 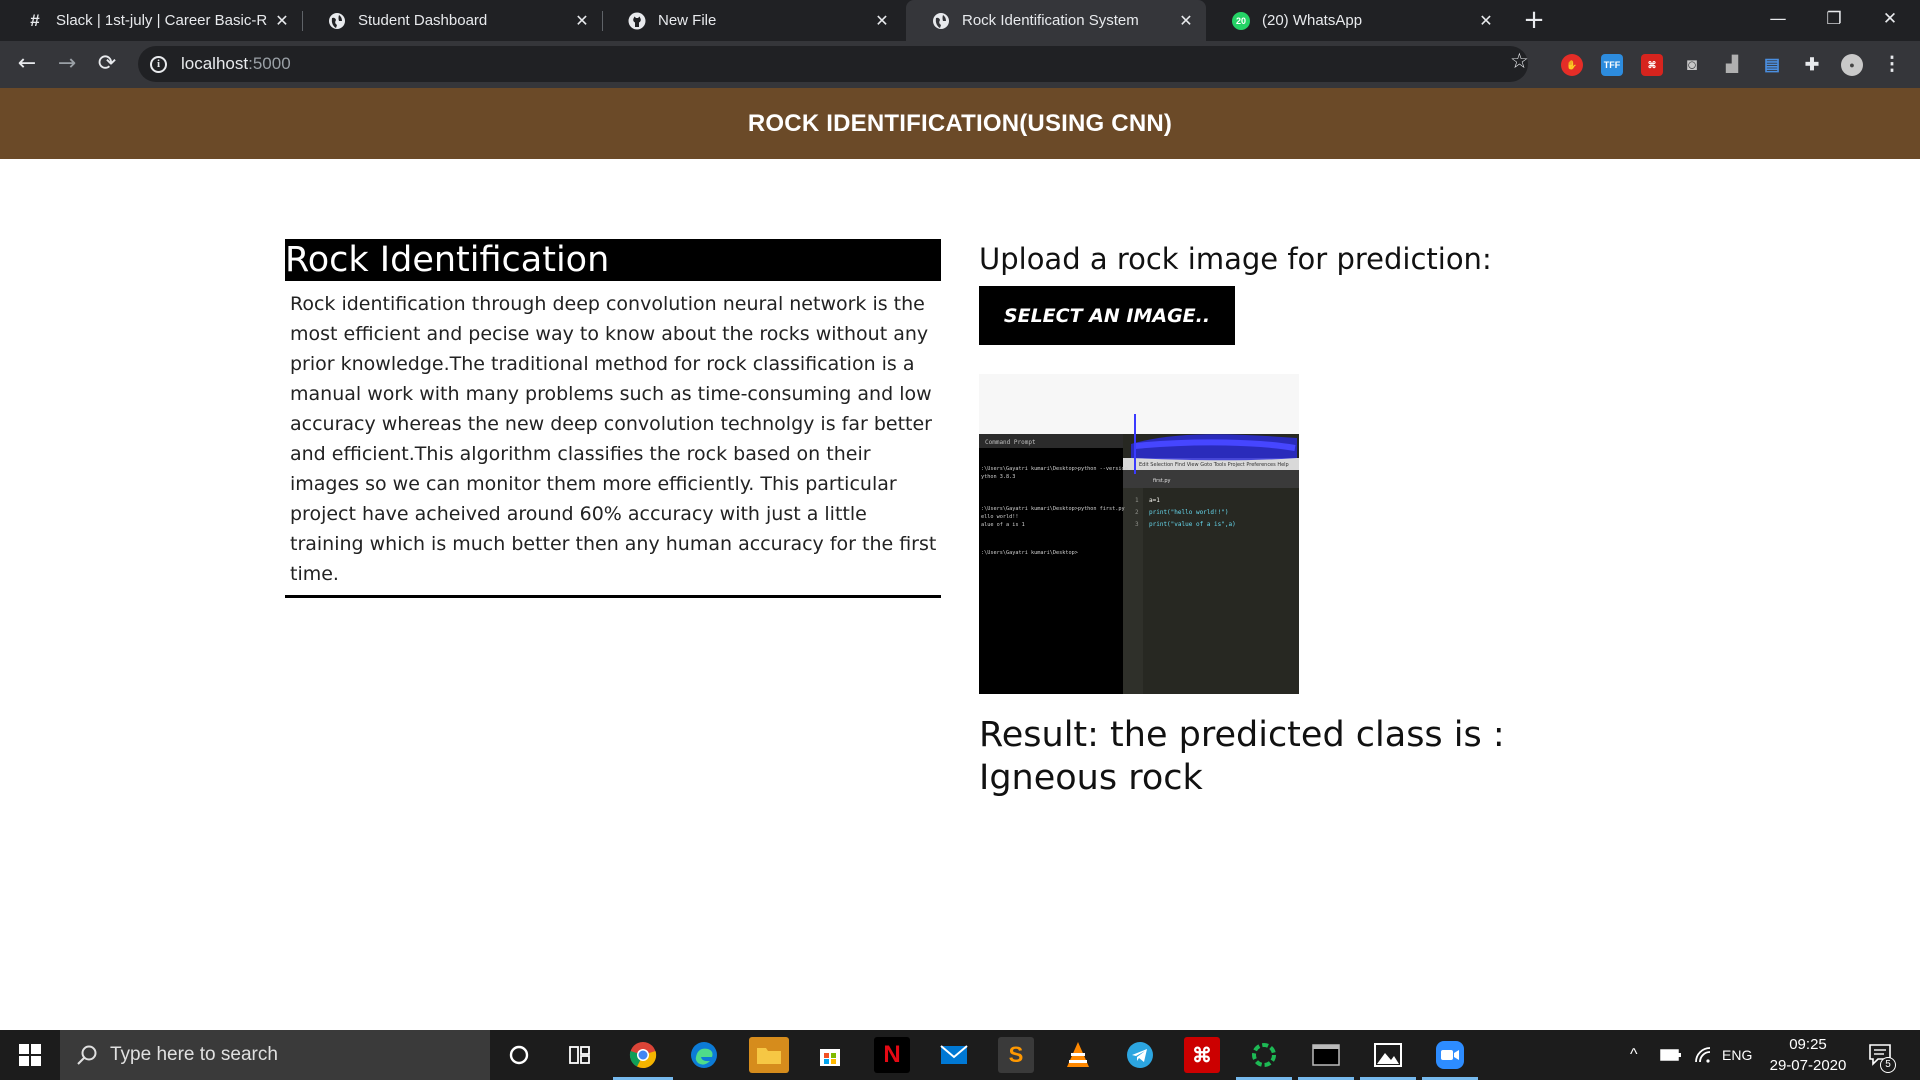 What do you see at coordinates (1812, 65) in the screenshot?
I see `puzzle-icon: ✚` at bounding box center [1812, 65].